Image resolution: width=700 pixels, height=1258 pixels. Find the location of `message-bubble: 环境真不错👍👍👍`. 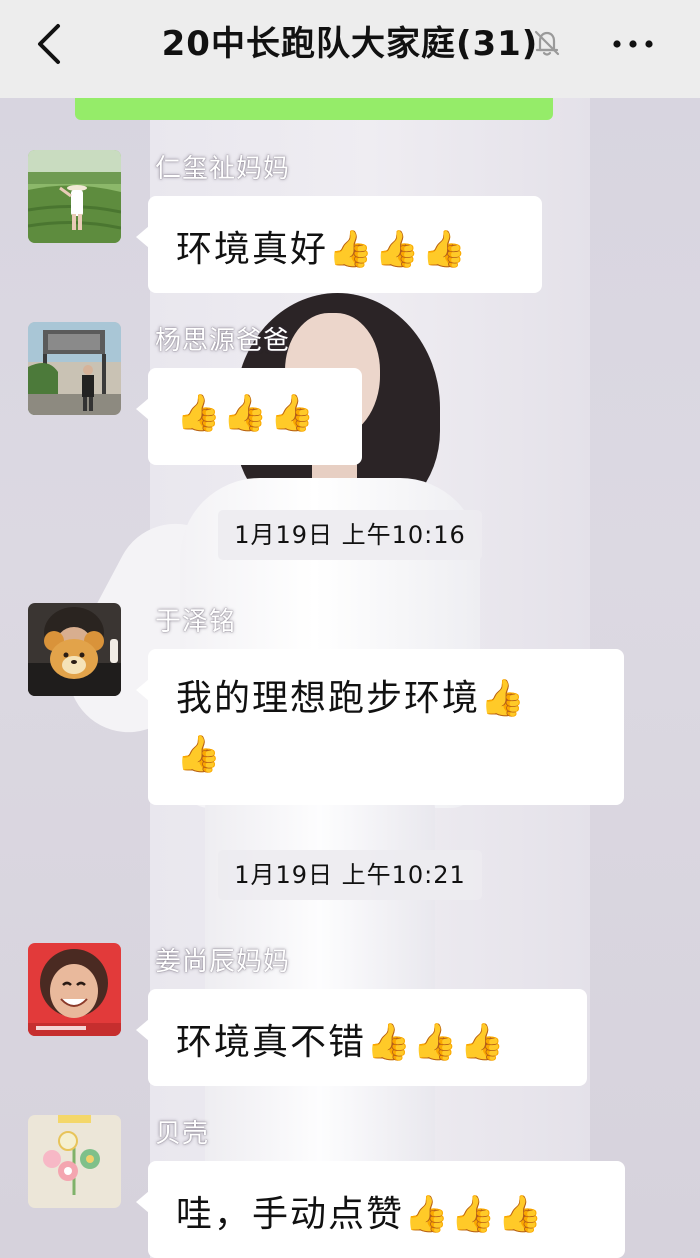

message-bubble: 环境真不错👍👍👍 is located at coordinates (361, 1037).